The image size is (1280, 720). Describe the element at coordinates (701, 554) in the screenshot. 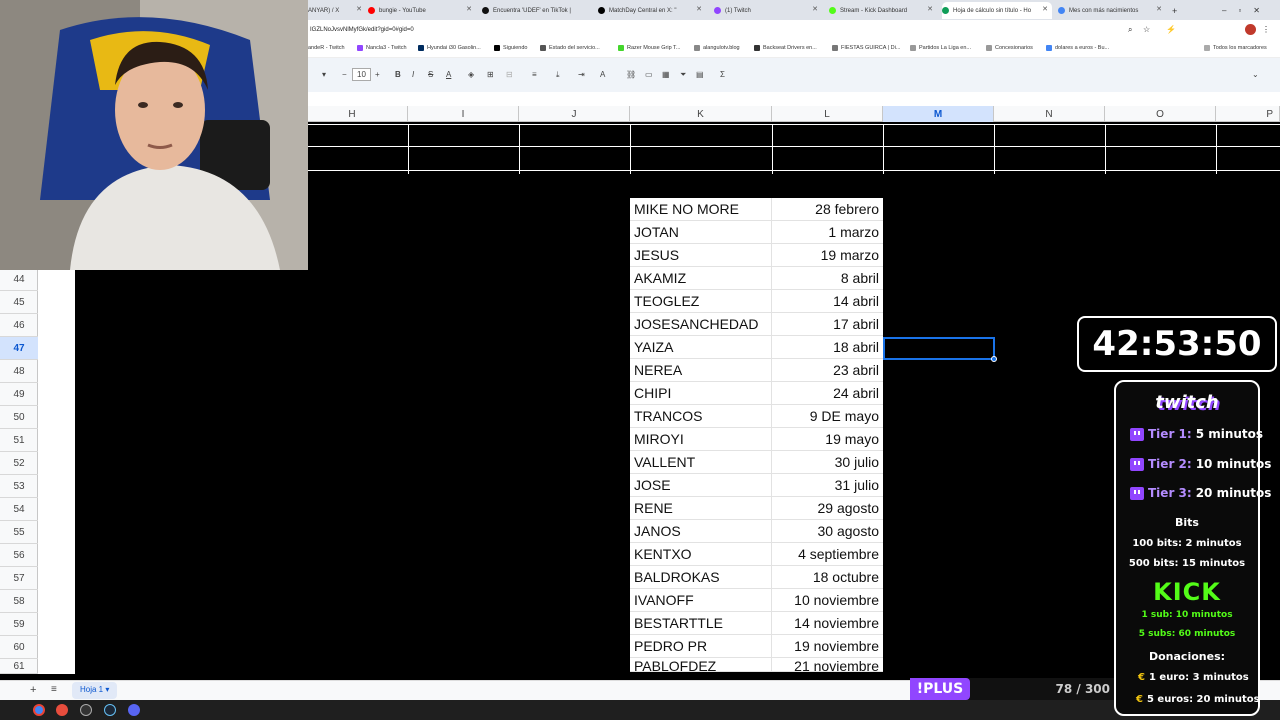

I see `name-cell: KENTXO` at that location.